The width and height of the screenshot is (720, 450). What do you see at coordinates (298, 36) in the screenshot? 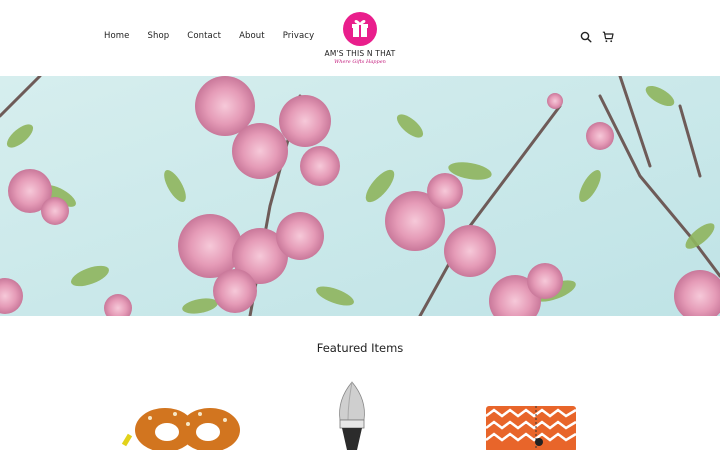
I see `nav-privacy-link: Privacy` at bounding box center [298, 36].